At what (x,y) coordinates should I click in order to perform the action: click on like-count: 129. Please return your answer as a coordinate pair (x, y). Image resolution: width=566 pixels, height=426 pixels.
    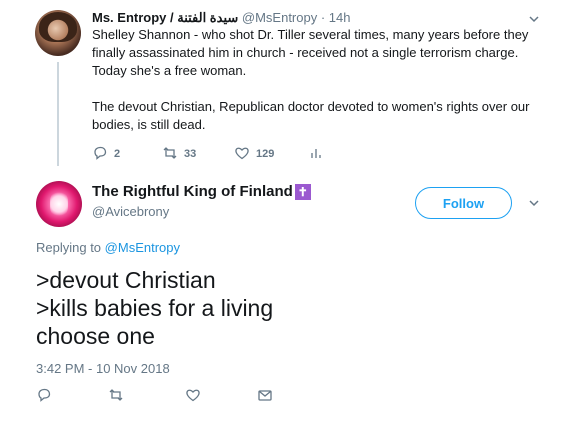
    Looking at the image, I should click on (265, 154).